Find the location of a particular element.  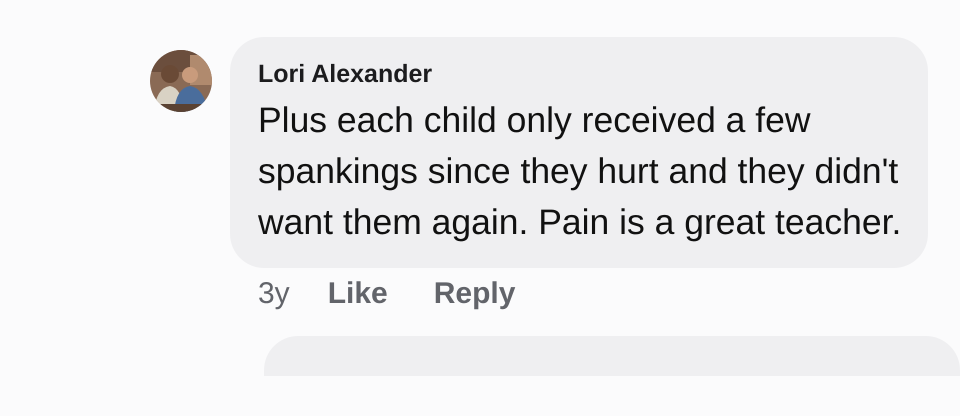

like-link: Like is located at coordinates (358, 294).